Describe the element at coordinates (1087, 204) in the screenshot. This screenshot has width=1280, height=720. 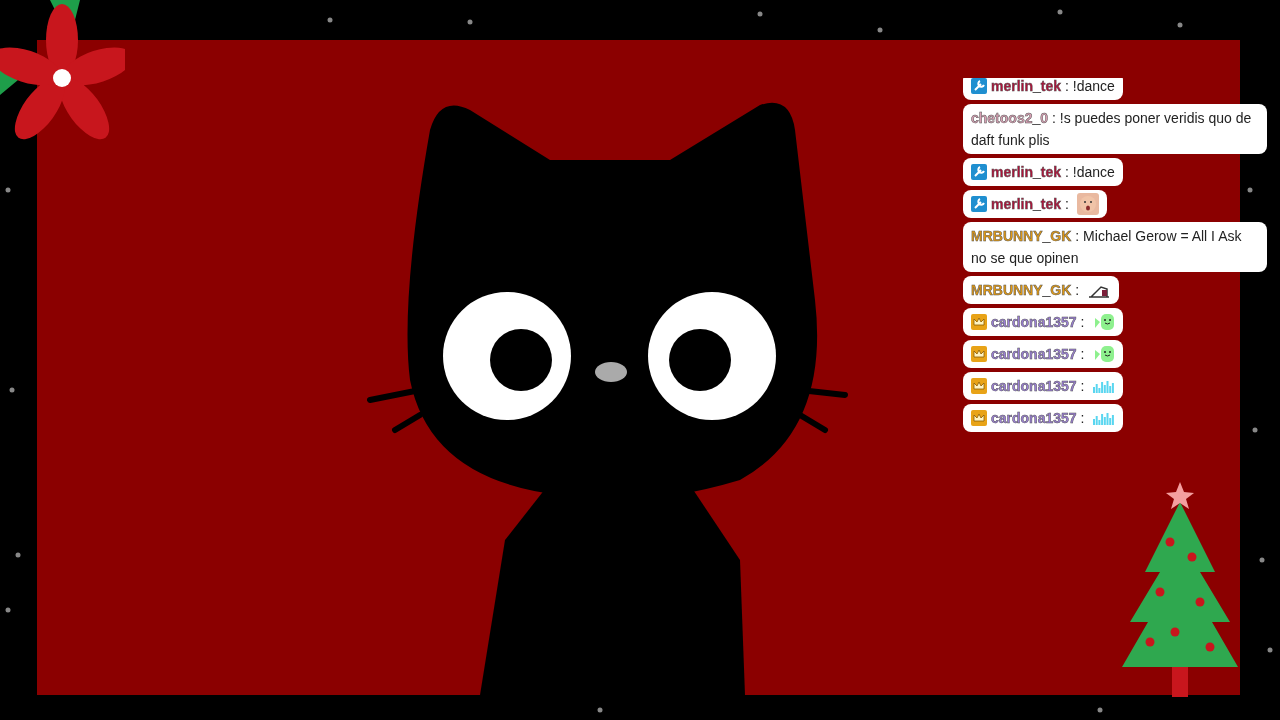
I see `face-emote-icon` at that location.